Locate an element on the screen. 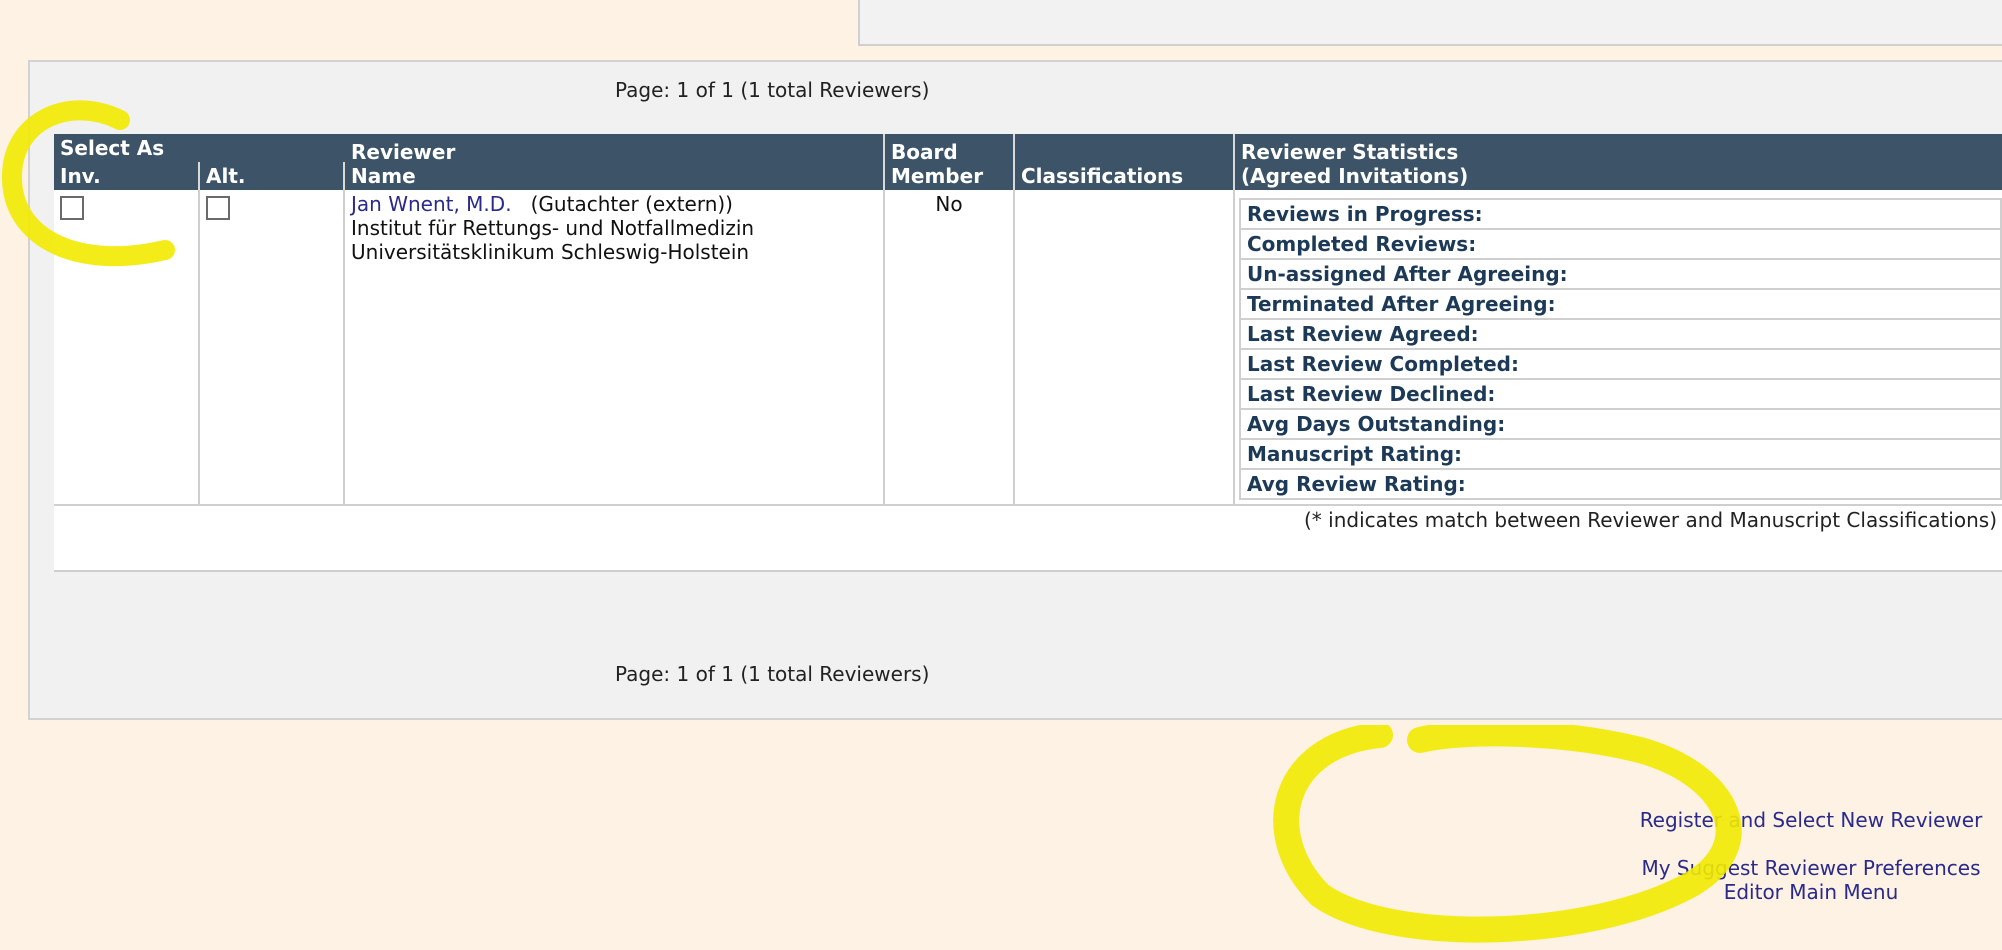  reviewer-header-line2: Name is located at coordinates (383, 176).